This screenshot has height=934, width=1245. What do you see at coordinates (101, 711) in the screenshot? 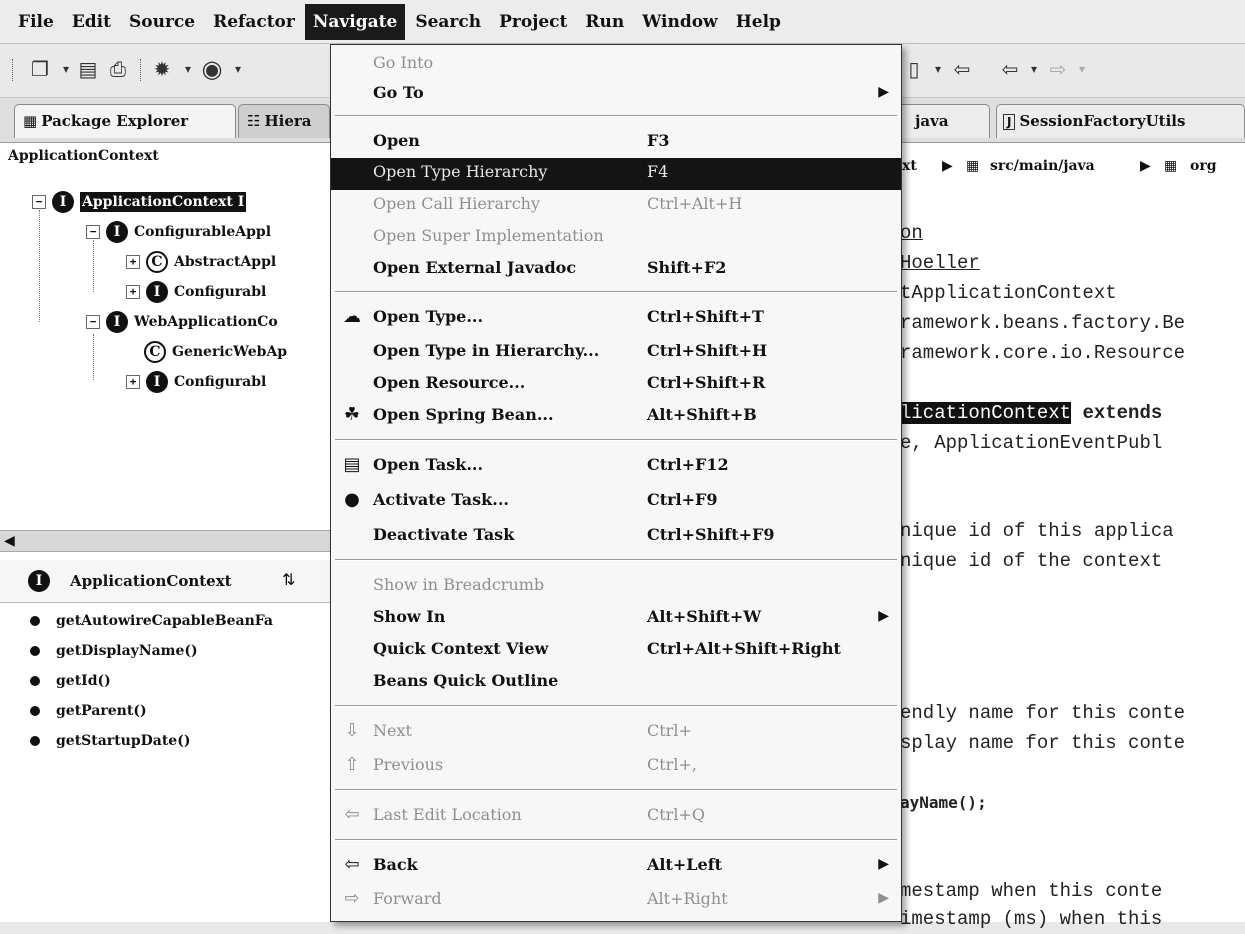
I see `method-label: getParent()` at bounding box center [101, 711].